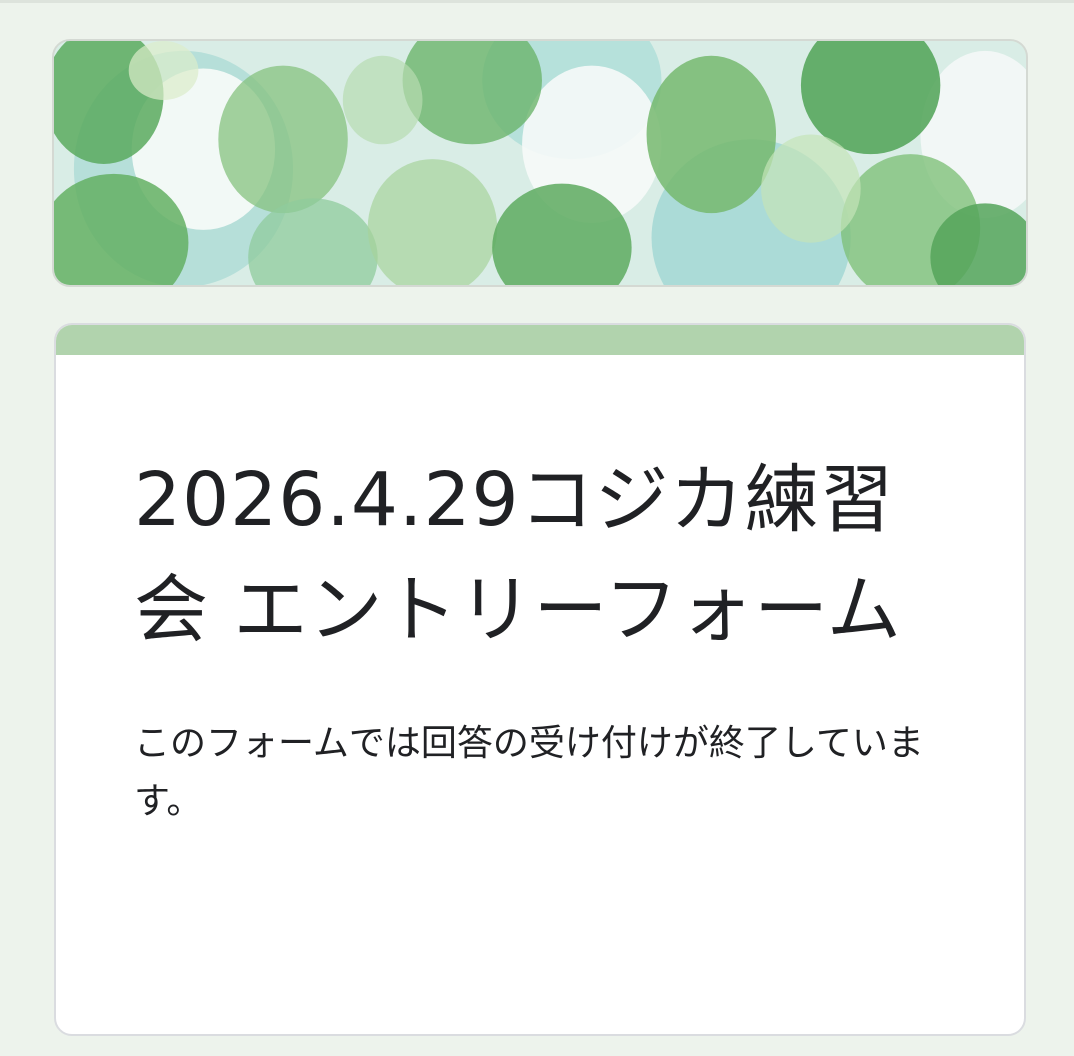 The height and width of the screenshot is (1056, 1074). I want to click on top-divider, so click(537, 1).